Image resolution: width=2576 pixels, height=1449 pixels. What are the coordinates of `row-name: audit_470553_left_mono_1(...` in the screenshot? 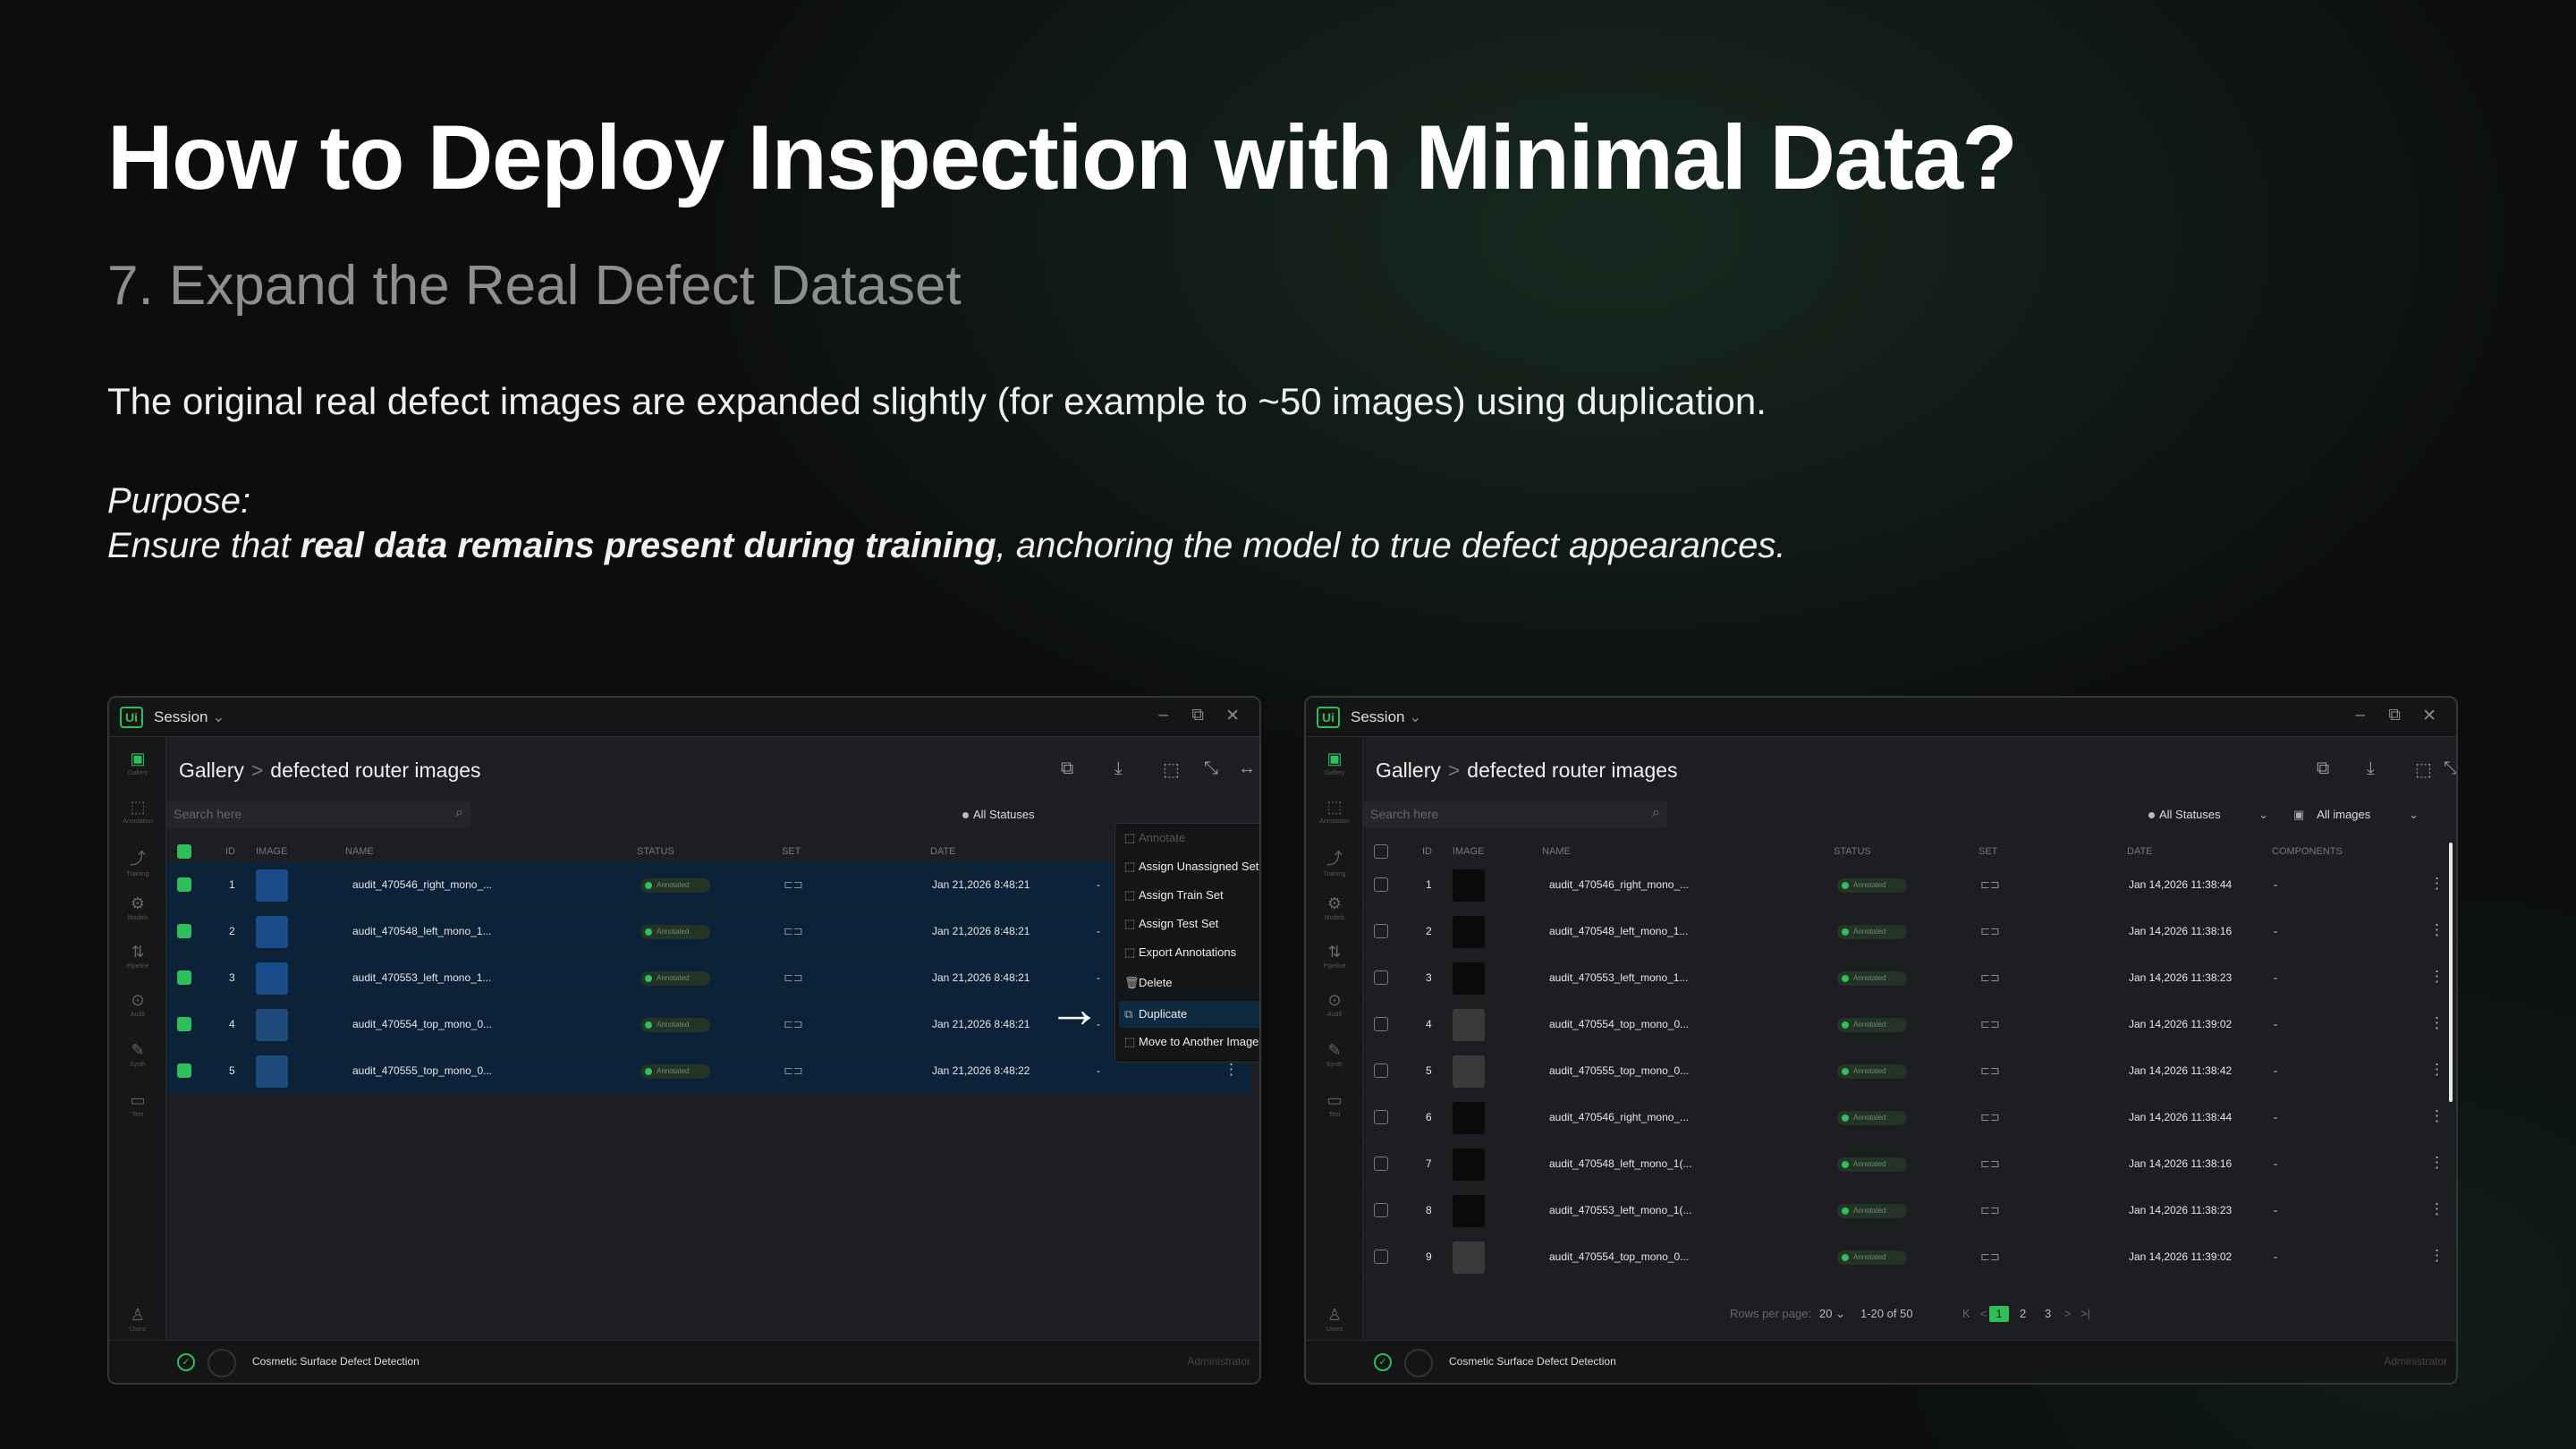 It's located at (1620, 1210).